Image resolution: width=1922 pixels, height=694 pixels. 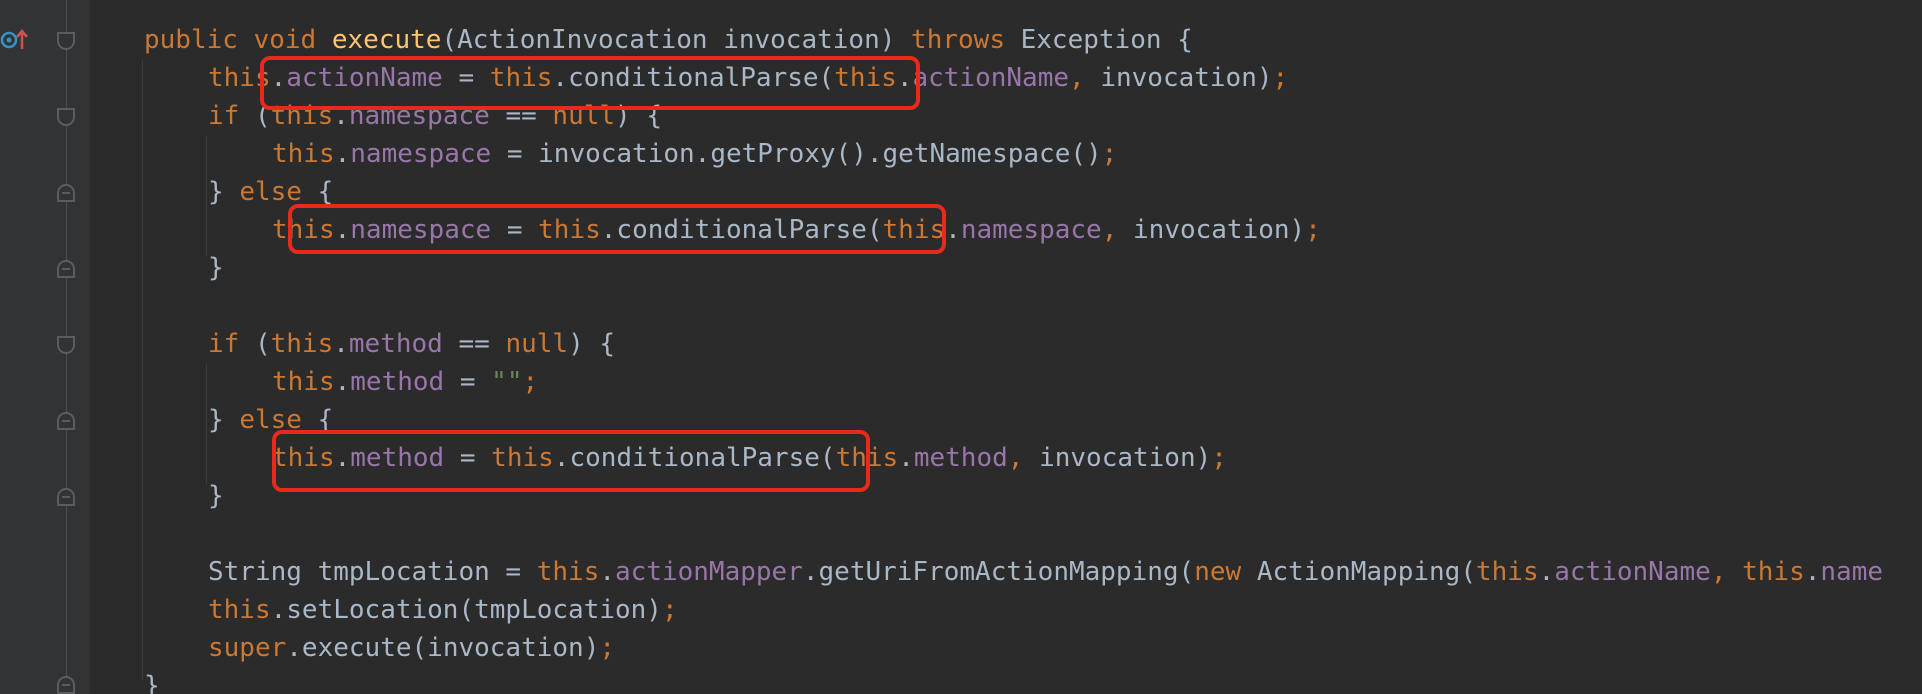 What do you see at coordinates (998, 572) in the screenshot?
I see `code-token: .getUriFromActionMapping(` at bounding box center [998, 572].